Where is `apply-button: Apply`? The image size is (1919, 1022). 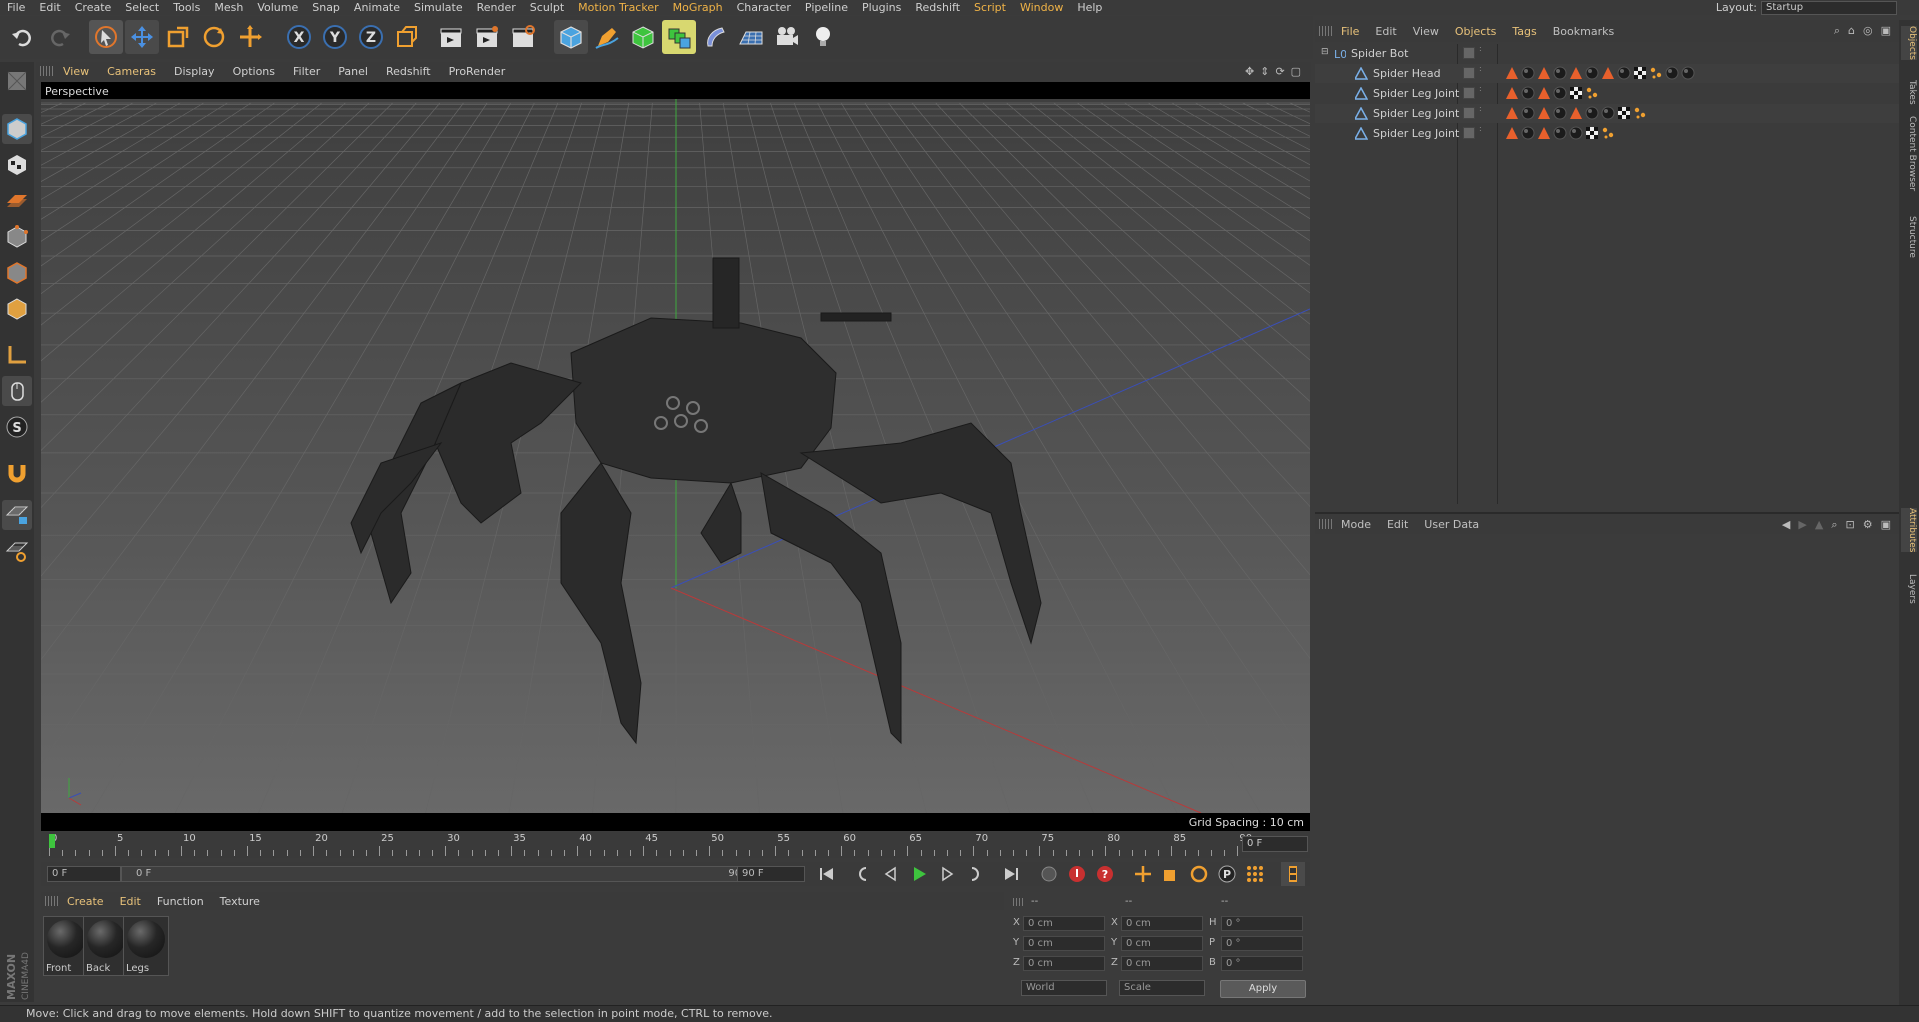 apply-button: Apply is located at coordinates (1263, 989).